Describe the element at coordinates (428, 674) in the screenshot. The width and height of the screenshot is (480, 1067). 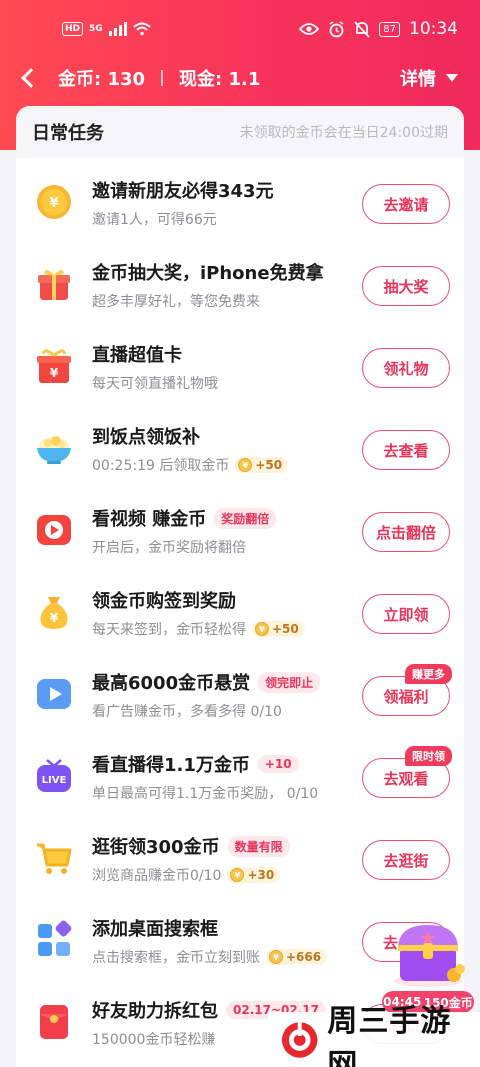
I see `earn-more-badge: 赚更多` at that location.